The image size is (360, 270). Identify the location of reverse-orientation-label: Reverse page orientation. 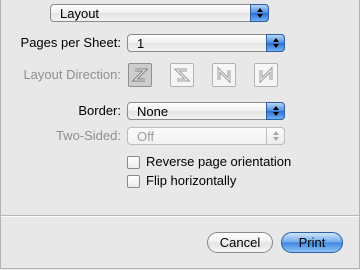
(219, 161).